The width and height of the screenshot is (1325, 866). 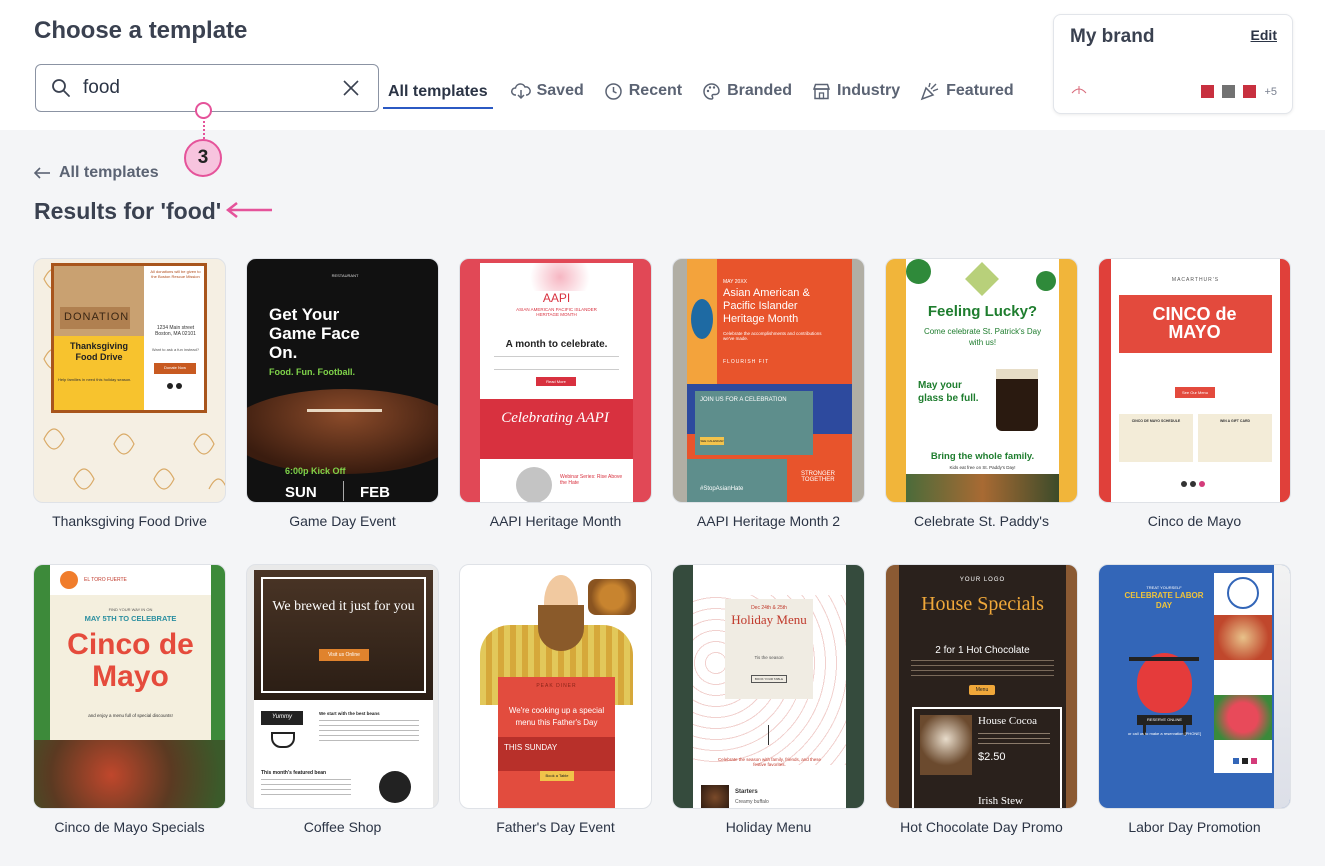 What do you see at coordinates (315, 471) in the screenshot?
I see `thumb-text: 6:00p Kick Off` at bounding box center [315, 471].